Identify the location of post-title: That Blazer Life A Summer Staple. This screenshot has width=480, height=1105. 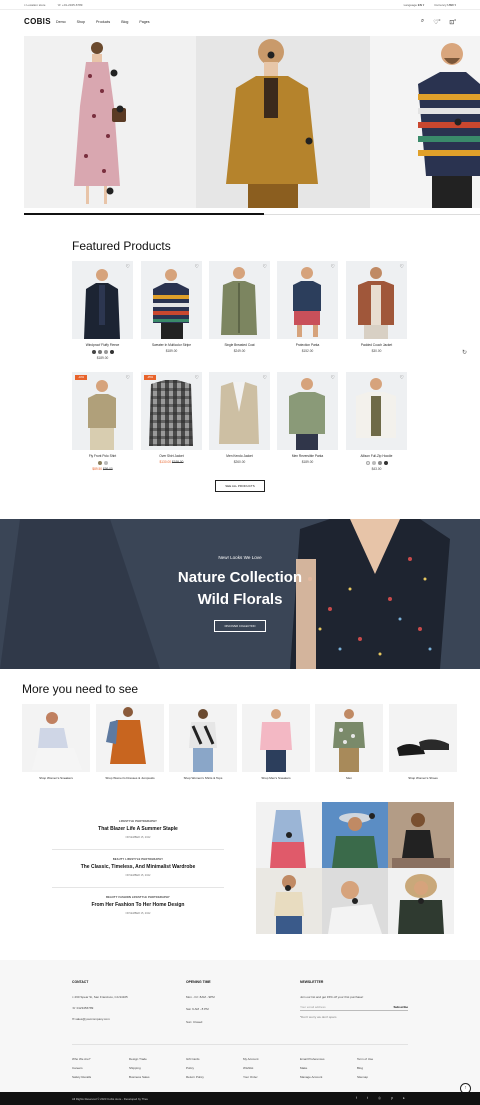
(138, 829).